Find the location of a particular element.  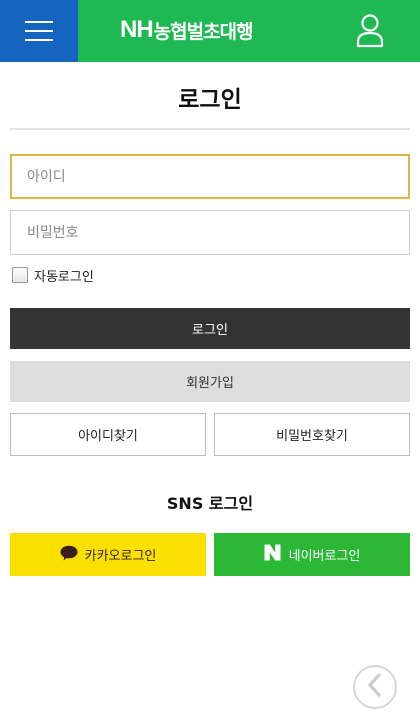

chevron-left-icon is located at coordinates (375, 687).